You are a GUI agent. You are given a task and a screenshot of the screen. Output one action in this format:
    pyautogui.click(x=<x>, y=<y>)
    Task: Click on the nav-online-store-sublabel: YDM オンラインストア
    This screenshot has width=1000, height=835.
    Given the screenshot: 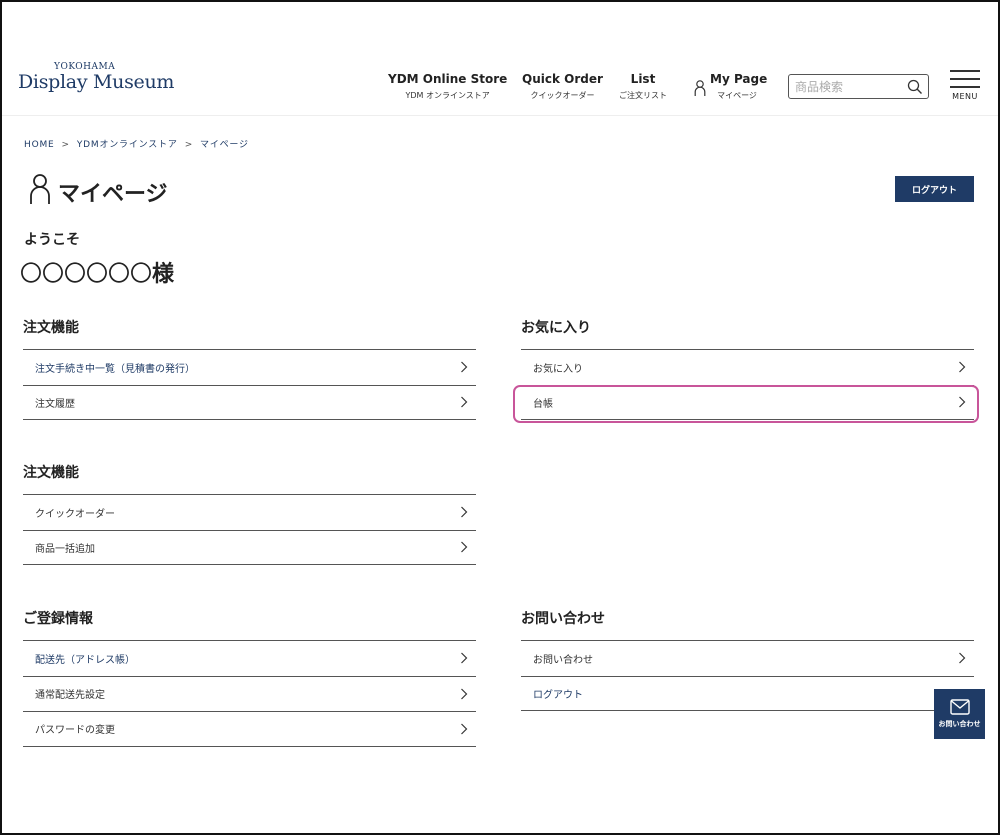 What is the action you would take?
    pyautogui.click(x=447, y=95)
    